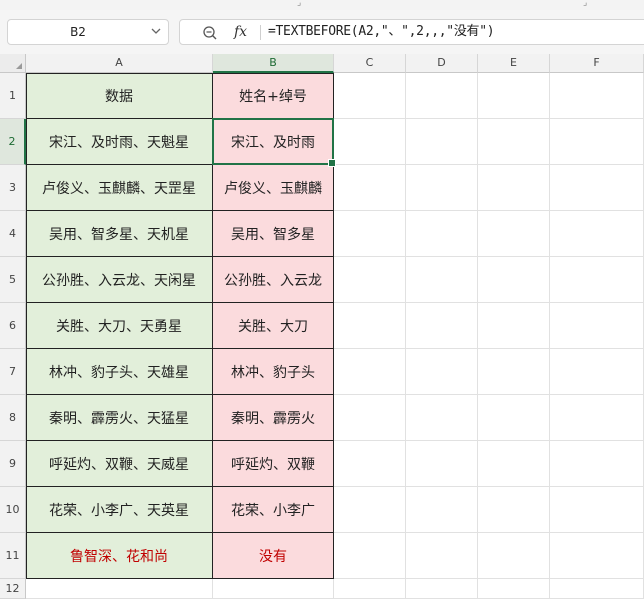 The width and height of the screenshot is (644, 604). I want to click on cell-a12, so click(119, 589).